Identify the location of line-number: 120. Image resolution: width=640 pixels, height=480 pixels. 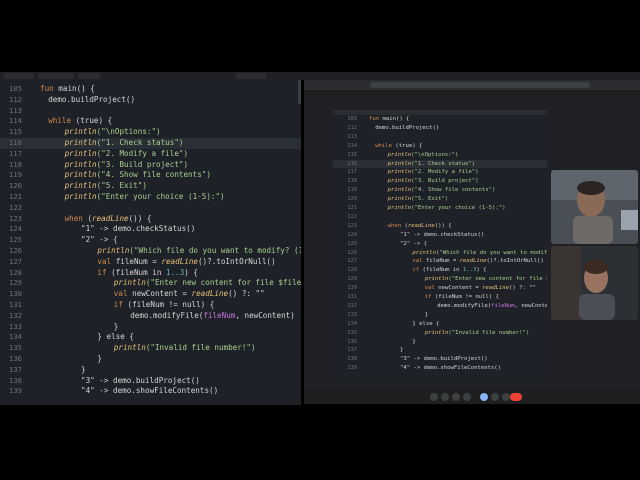
(352, 199).